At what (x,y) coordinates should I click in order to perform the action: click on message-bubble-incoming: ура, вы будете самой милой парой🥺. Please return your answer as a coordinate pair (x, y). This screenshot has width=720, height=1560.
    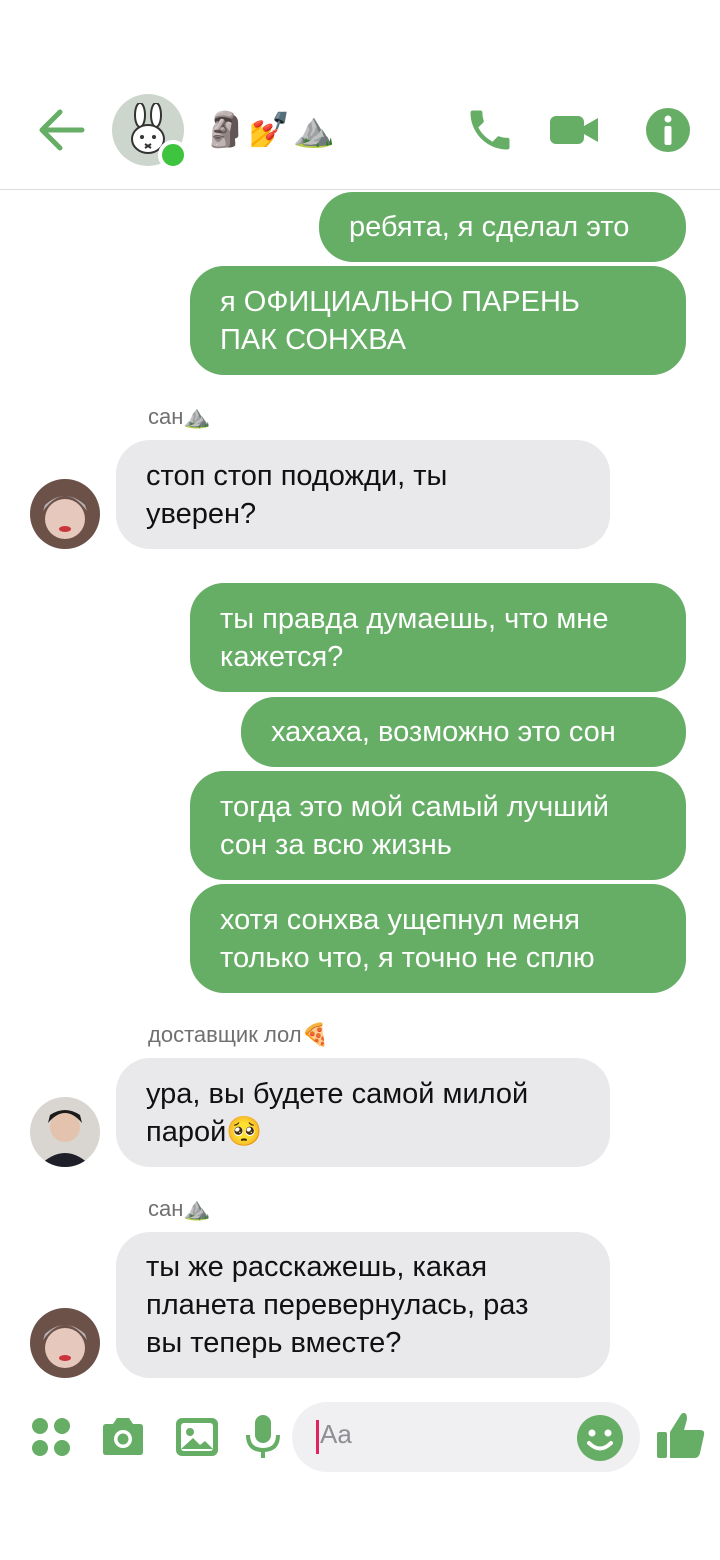
    Looking at the image, I should click on (363, 1112).